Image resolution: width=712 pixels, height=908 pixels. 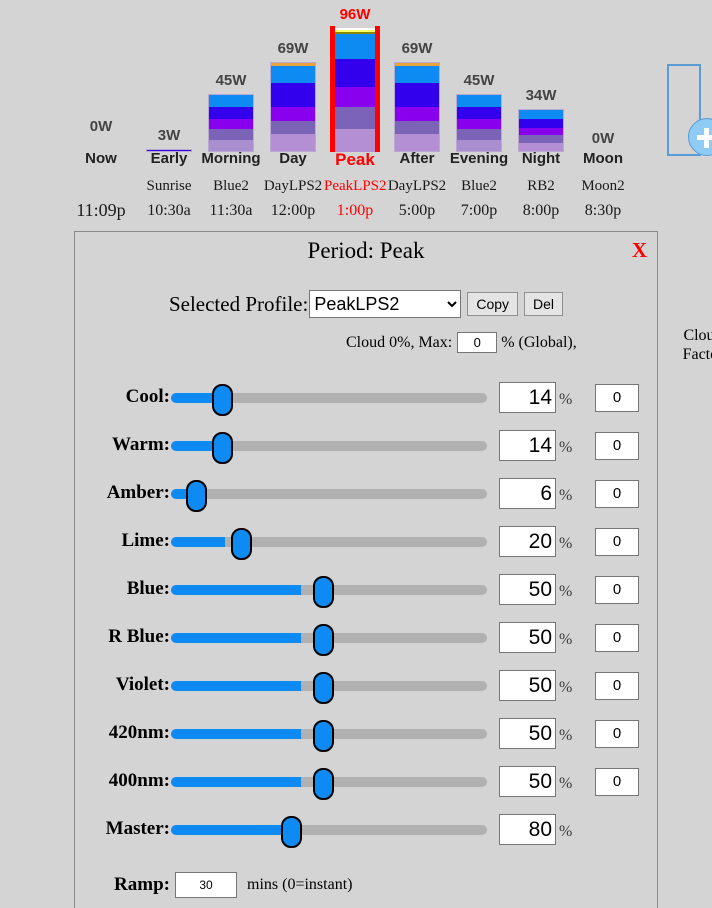 I want to click on timeline-period-early: 3W Early Sunrise 10:30a, so click(x=169, y=114).